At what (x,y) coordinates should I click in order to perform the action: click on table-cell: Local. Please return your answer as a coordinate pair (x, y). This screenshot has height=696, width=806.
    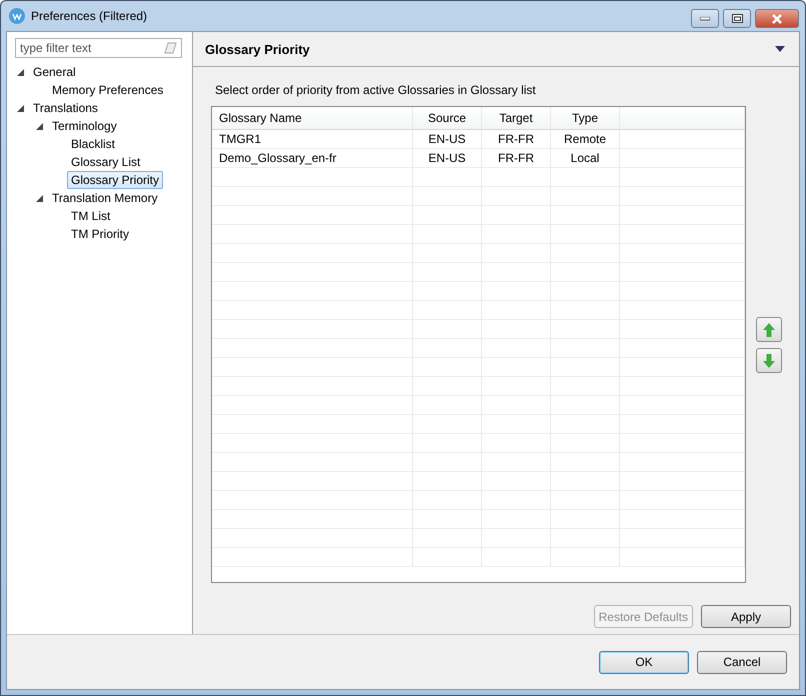
    Looking at the image, I should click on (585, 158).